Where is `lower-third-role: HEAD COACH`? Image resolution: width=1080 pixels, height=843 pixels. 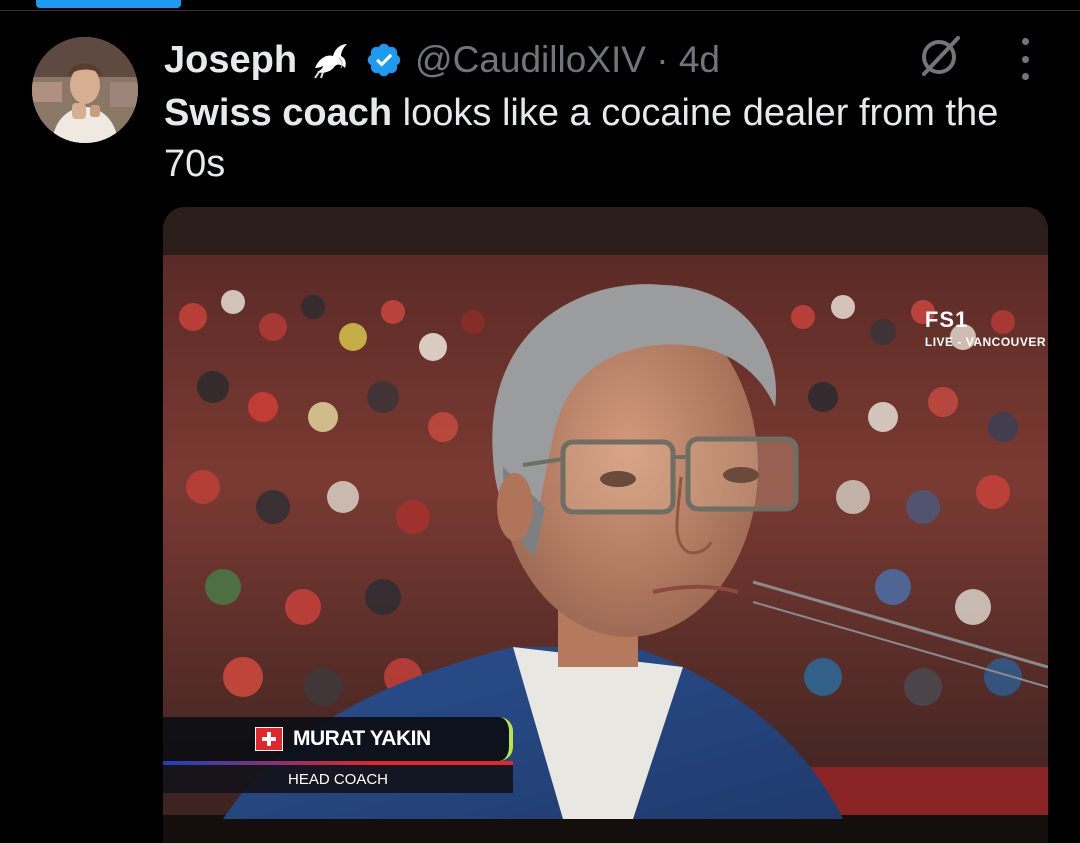 lower-third-role: HEAD COACH is located at coordinates (338, 779).